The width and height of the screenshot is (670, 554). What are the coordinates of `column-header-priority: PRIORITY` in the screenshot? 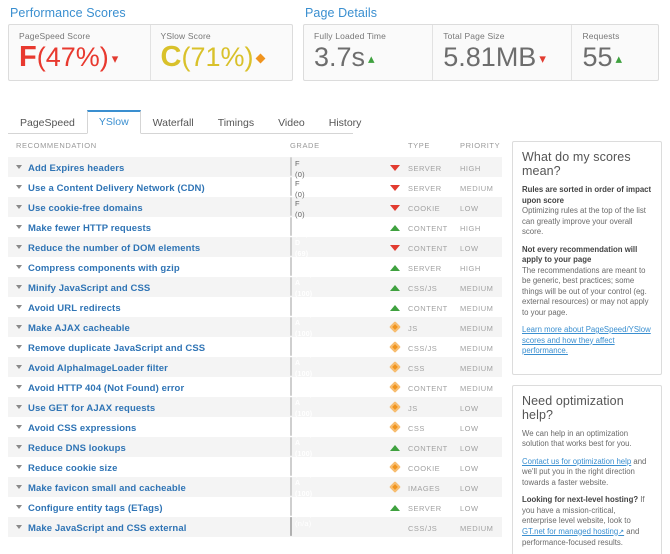 It's located at (481, 149).